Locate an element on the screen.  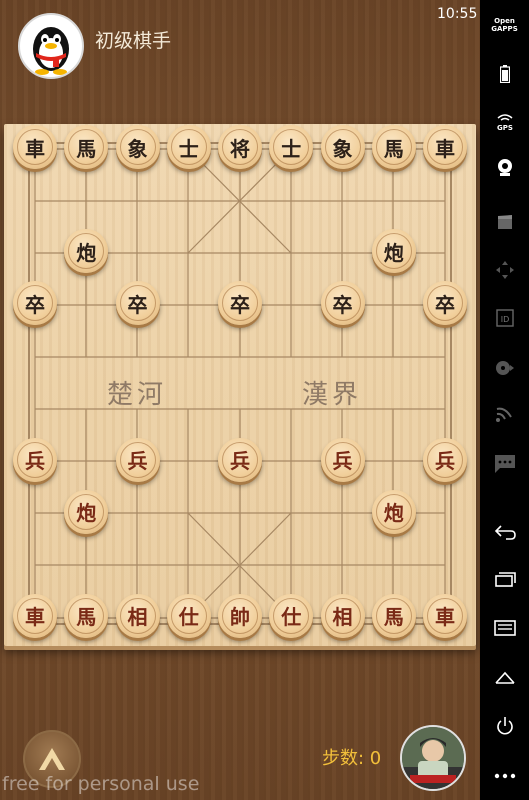
svg-text: ID is located at coordinates (504, 319).